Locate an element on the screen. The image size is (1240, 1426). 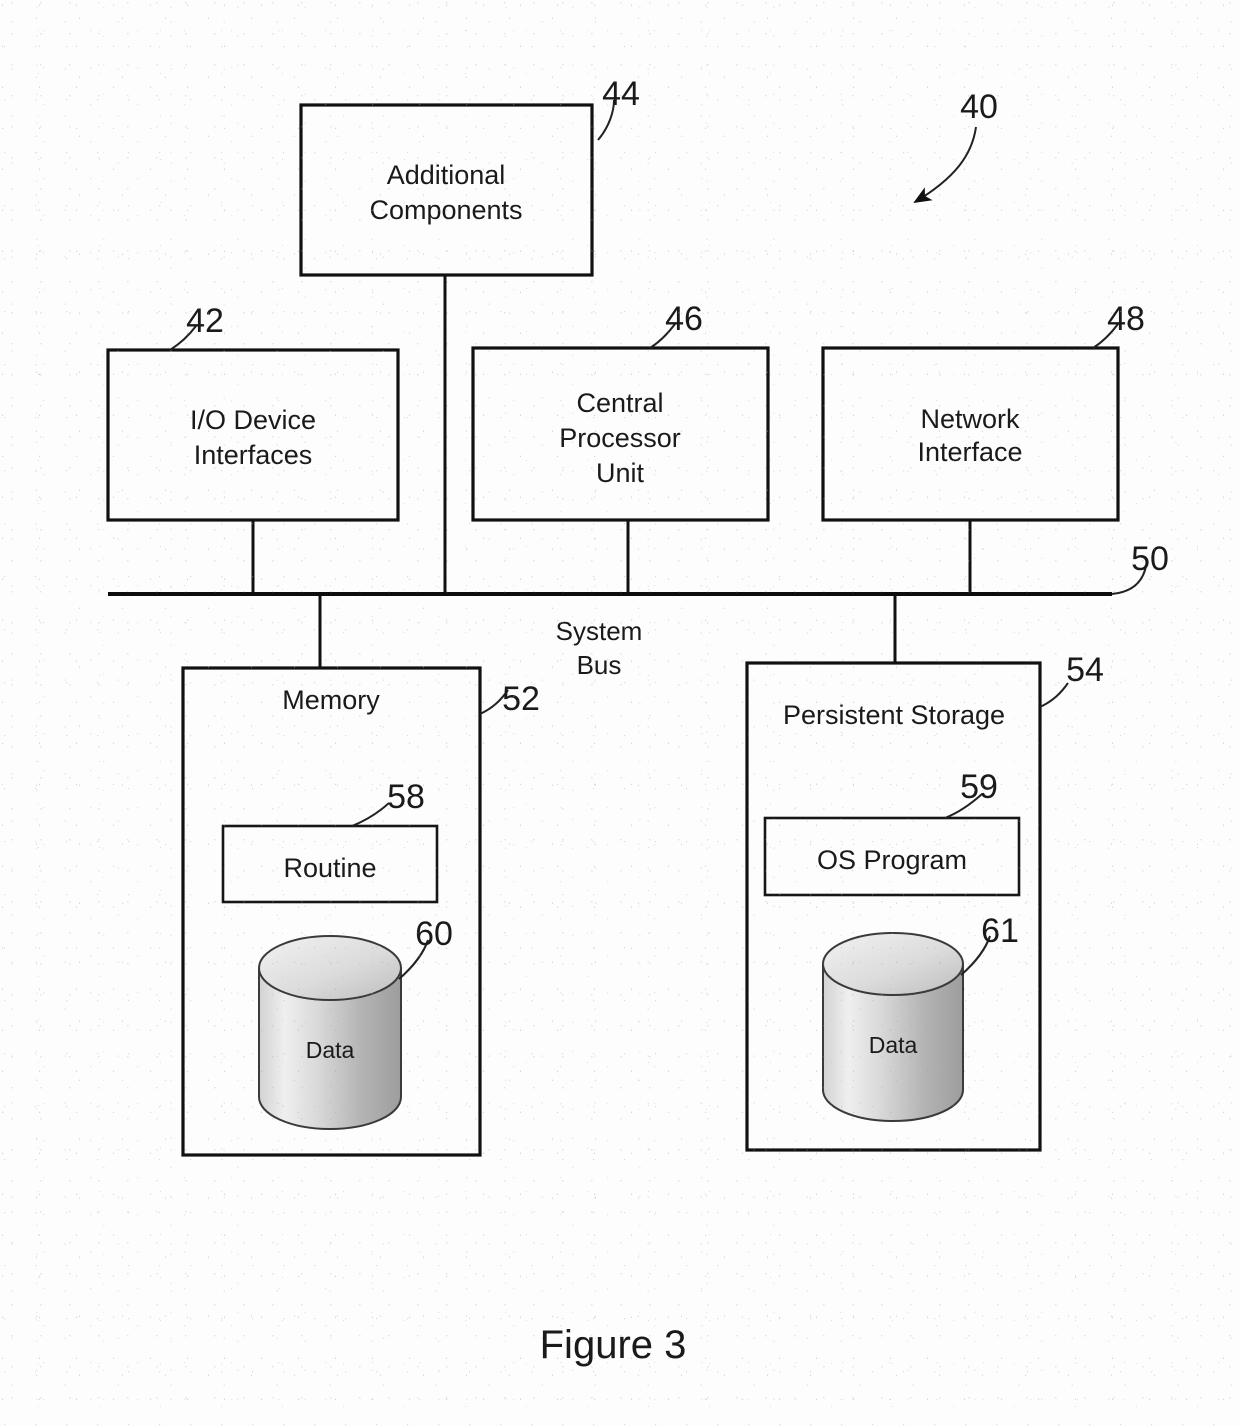
persistent-storage-data-label: Data is located at coordinates (893, 1045).